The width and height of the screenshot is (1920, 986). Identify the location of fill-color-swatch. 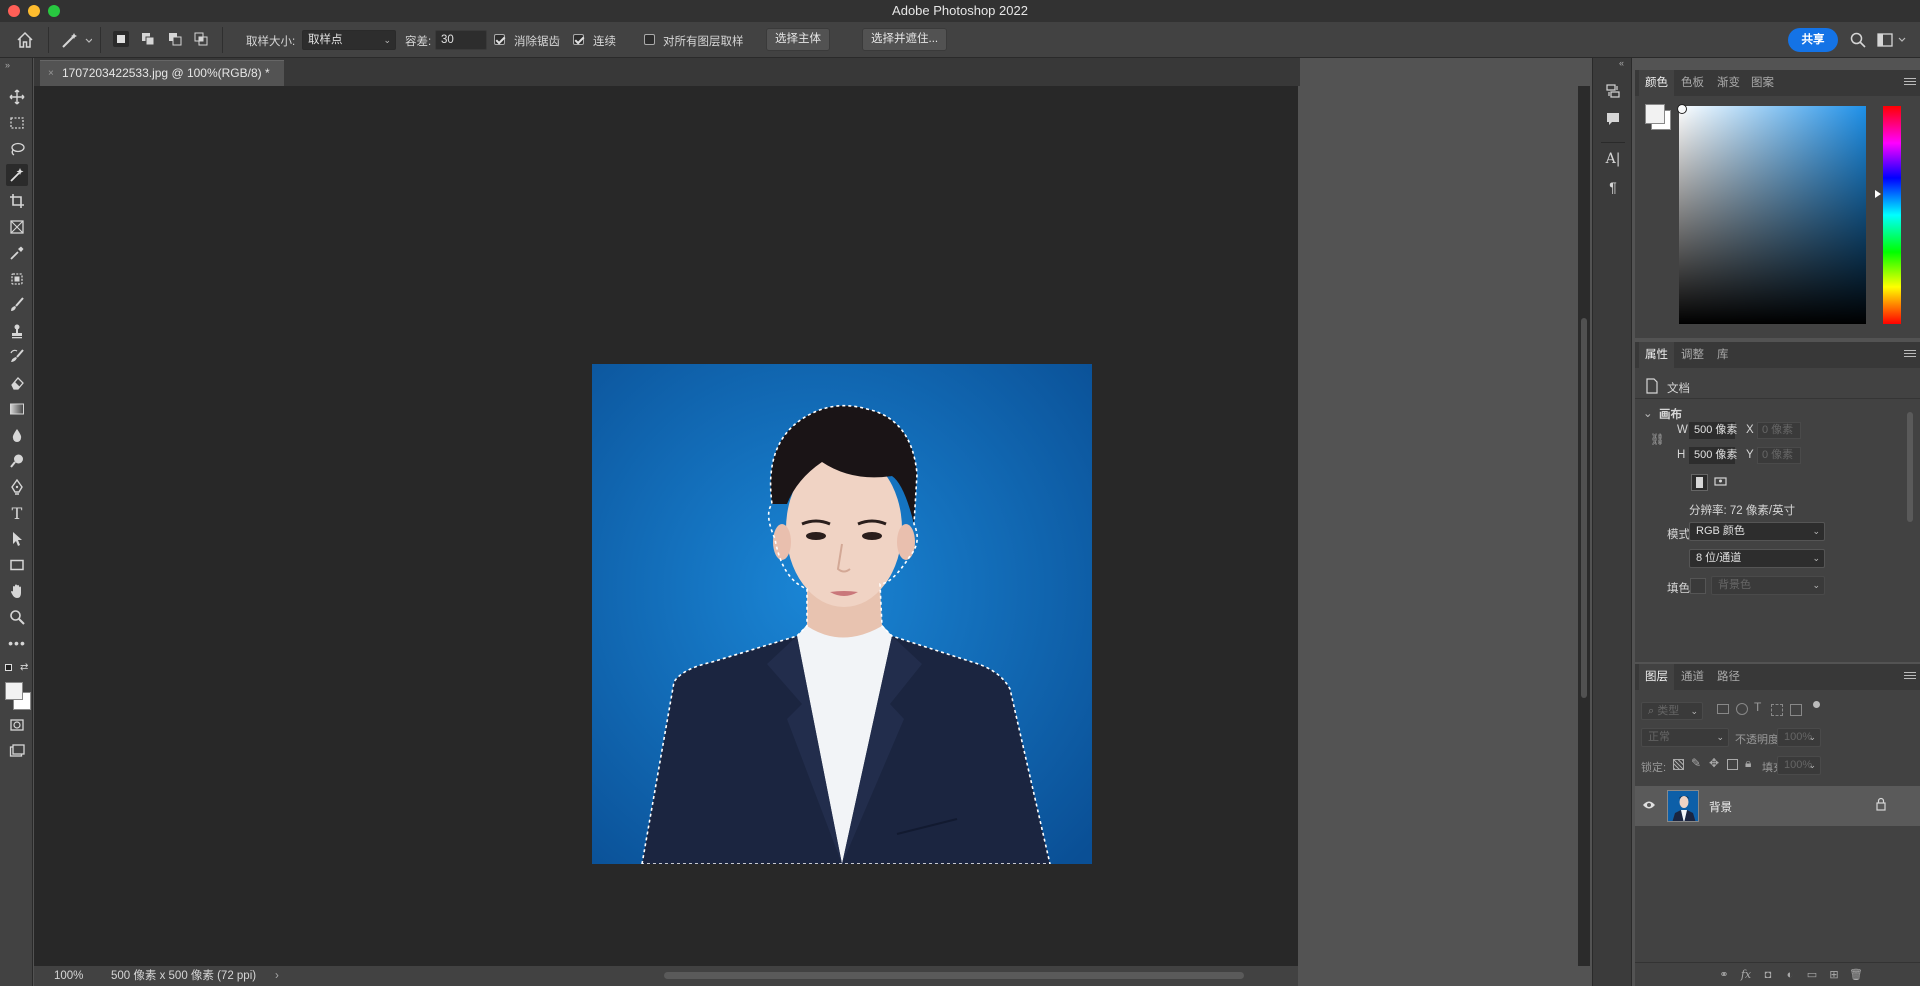
(1698, 586).